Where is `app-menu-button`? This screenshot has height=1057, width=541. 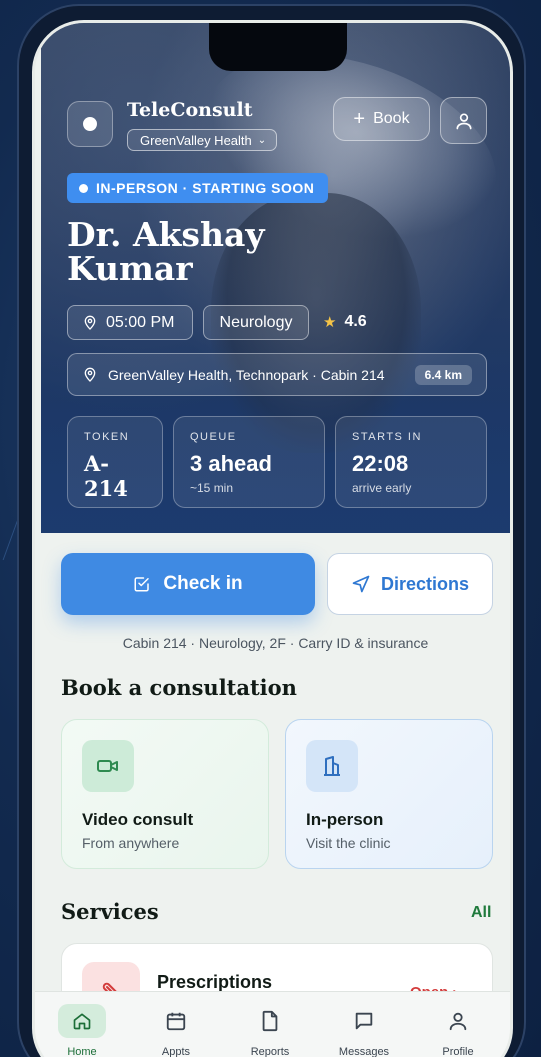
app-menu-button is located at coordinates (90, 124).